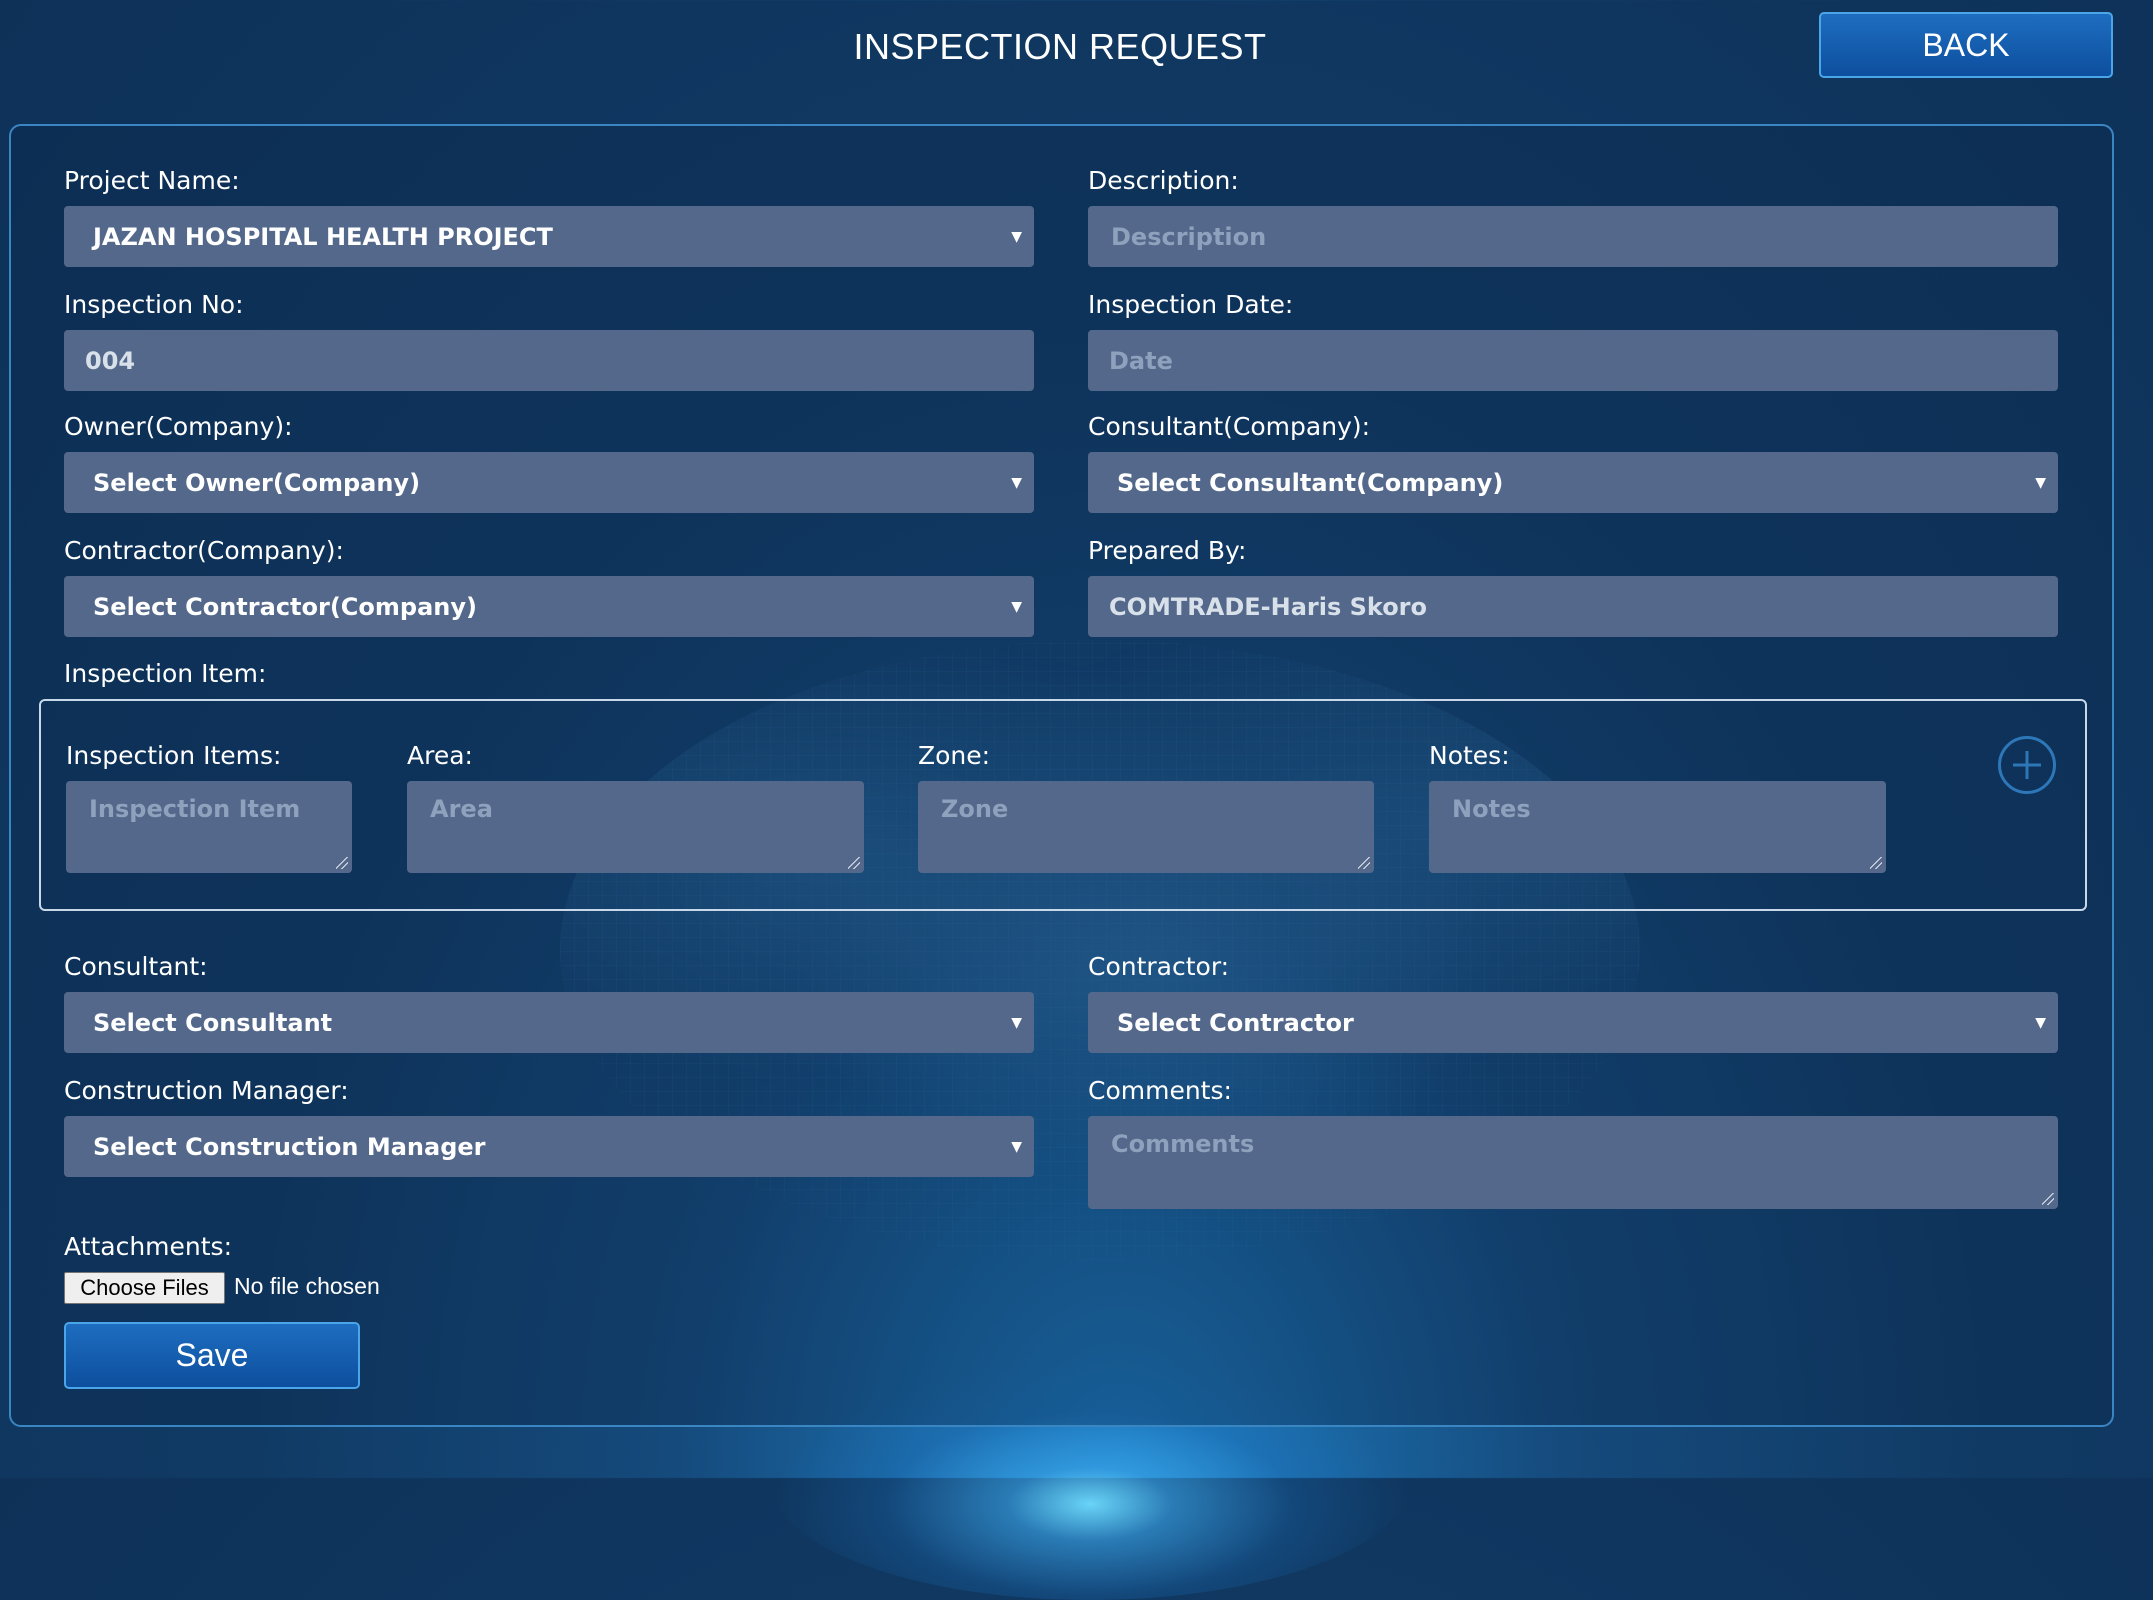 The height and width of the screenshot is (1600, 2153). Describe the element at coordinates (154, 304) in the screenshot. I see `inspection-no-label: Inspection No:` at that location.